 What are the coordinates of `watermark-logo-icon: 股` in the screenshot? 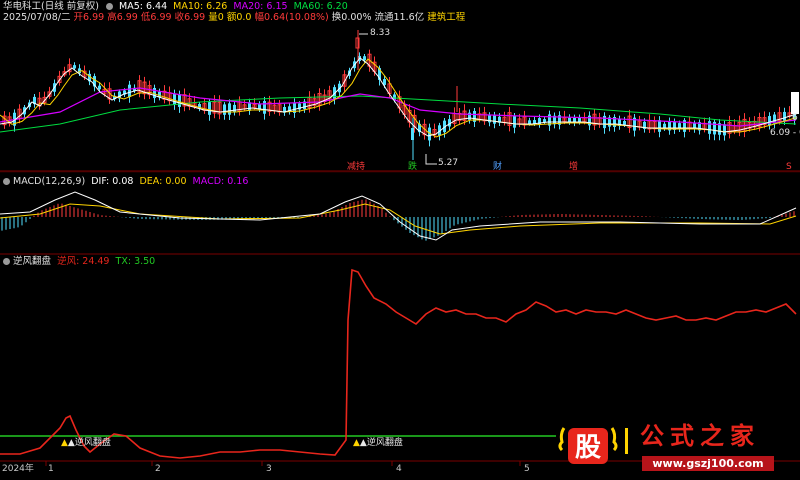 It's located at (588, 445).